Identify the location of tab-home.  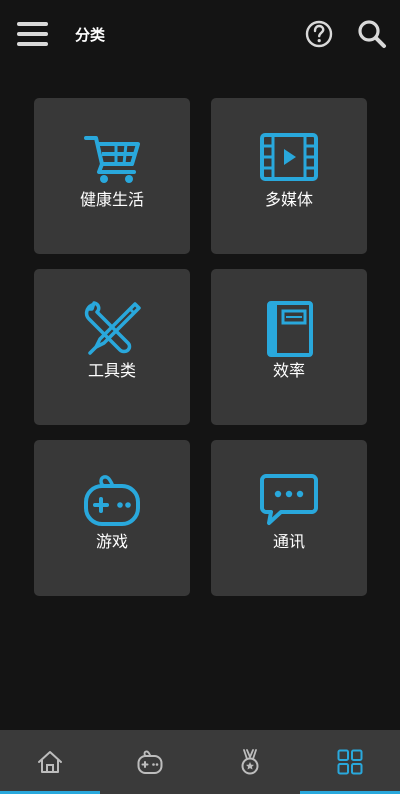
(50, 762).